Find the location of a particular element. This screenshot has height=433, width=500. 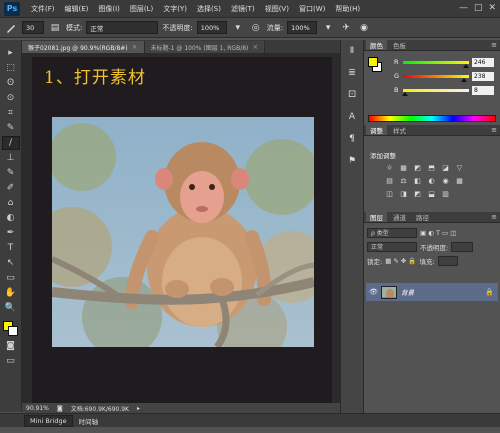

info-panel-icon: ⚀ is located at coordinates (352, 95).